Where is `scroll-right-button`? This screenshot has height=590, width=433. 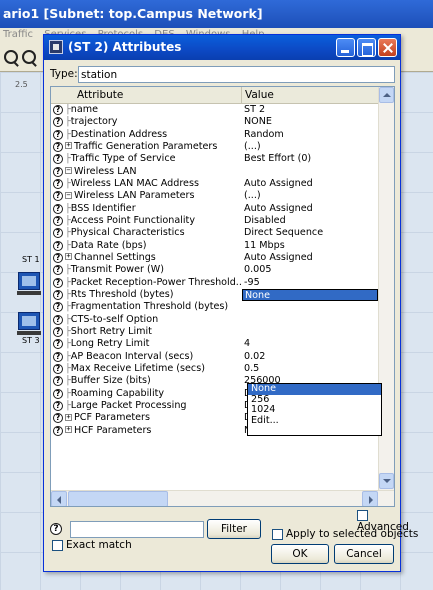
scroll-right-button is located at coordinates (370, 498).